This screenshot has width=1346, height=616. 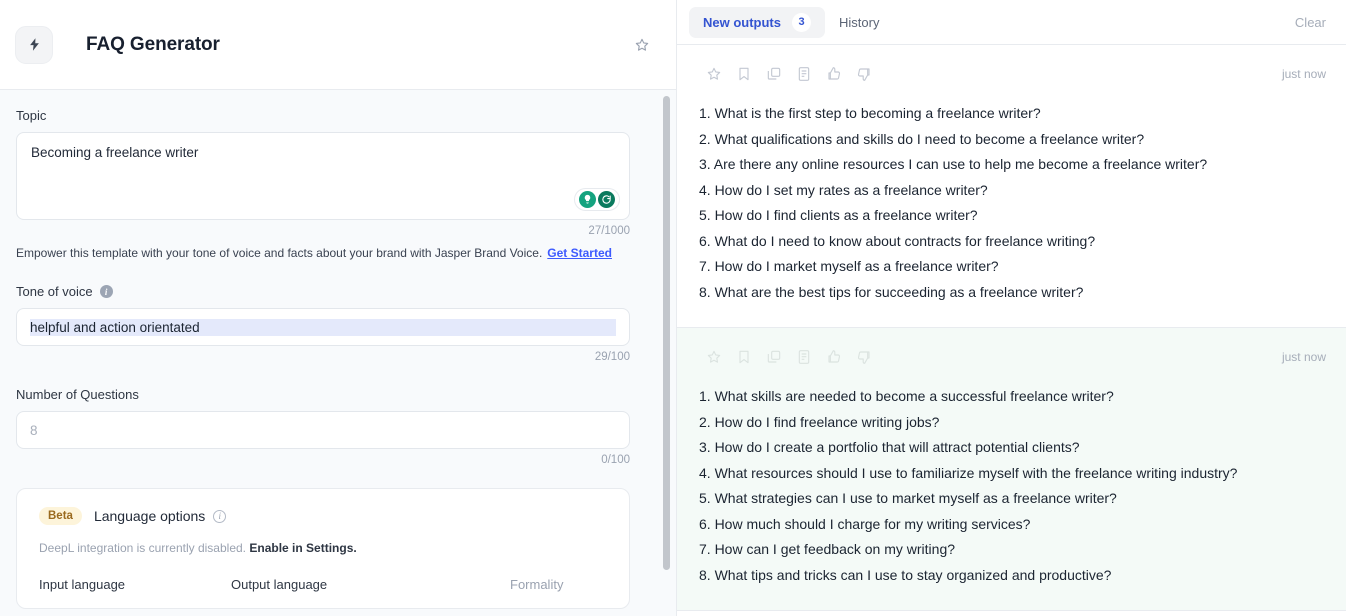 I want to click on topic-value: Becoming a freelance writer, so click(x=115, y=152).